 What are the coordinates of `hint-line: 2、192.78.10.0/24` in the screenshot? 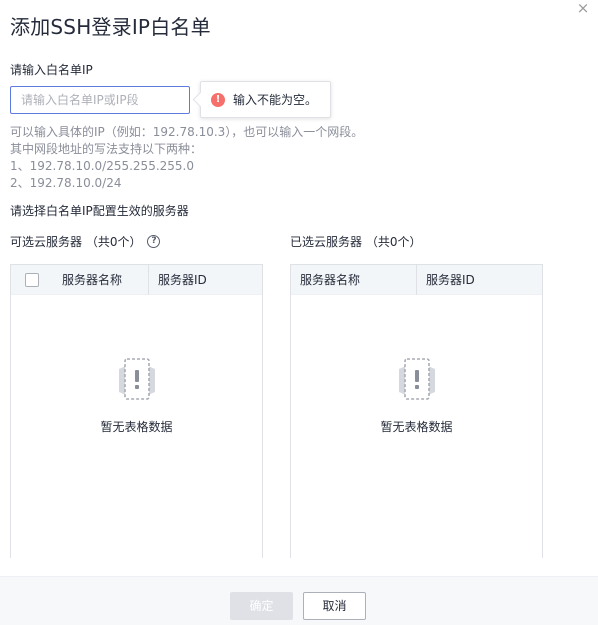 It's located at (66, 183).